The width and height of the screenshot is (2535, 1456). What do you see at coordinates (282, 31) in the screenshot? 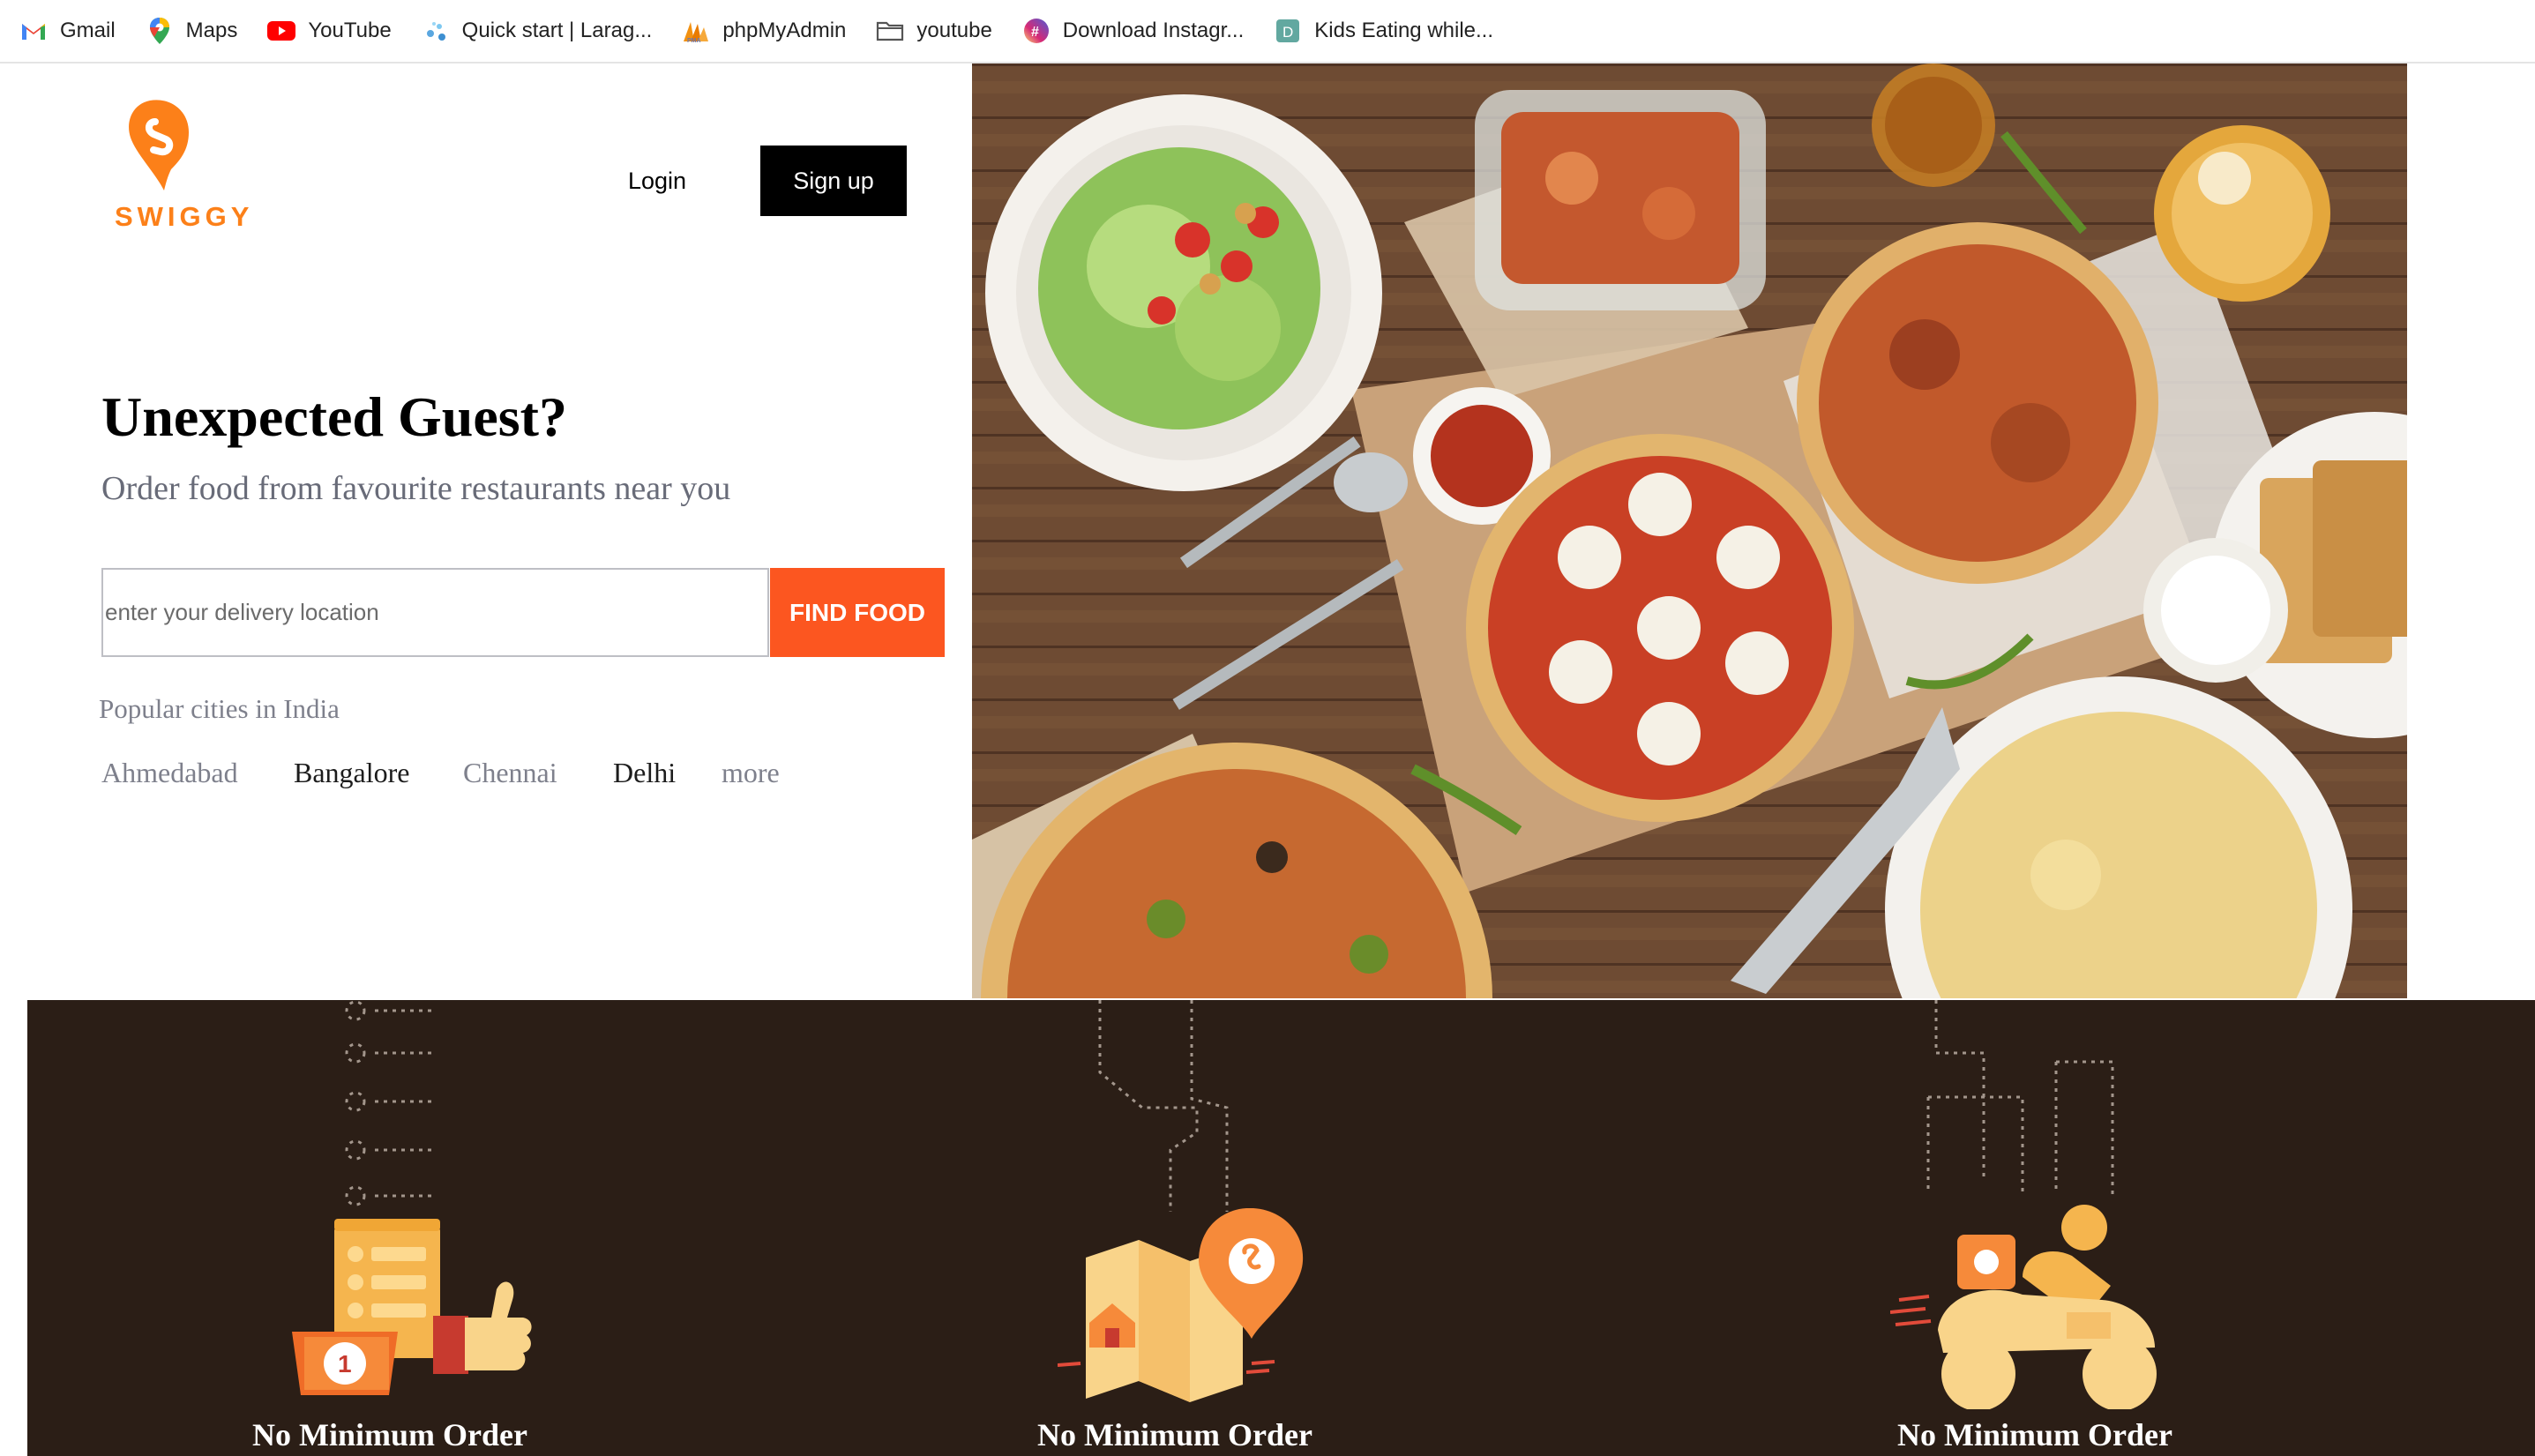
I see `youtube-icon` at bounding box center [282, 31].